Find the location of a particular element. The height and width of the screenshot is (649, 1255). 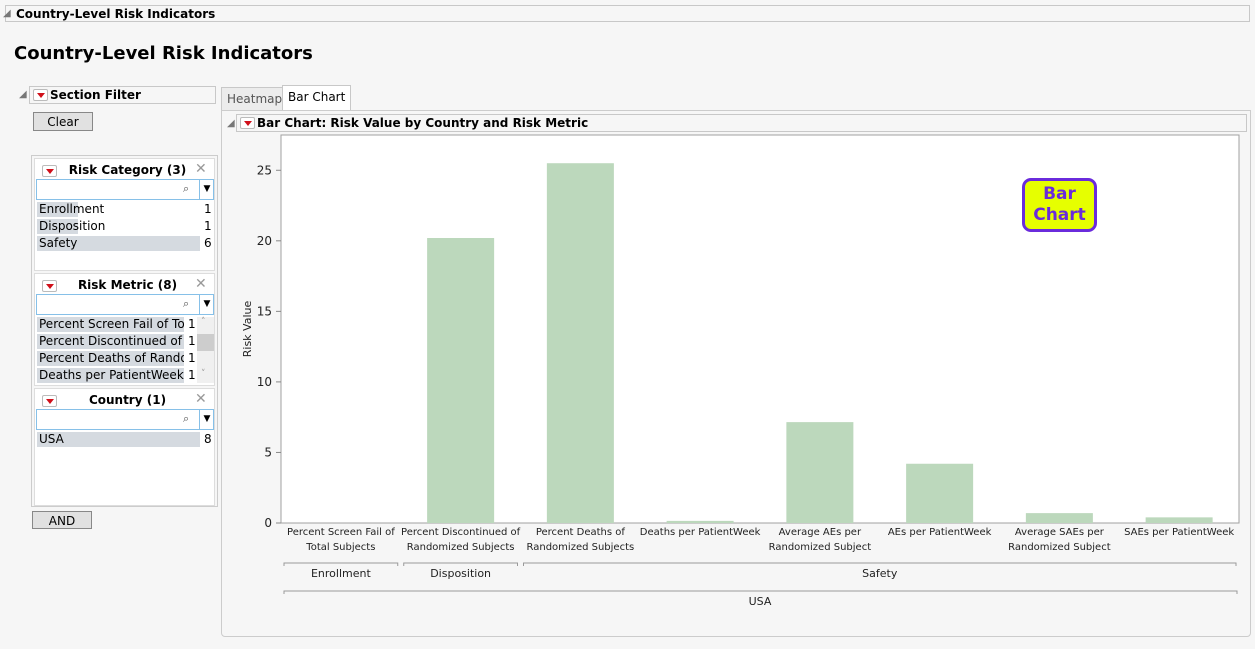

y-tick-label: 20 is located at coordinates (264, 241).